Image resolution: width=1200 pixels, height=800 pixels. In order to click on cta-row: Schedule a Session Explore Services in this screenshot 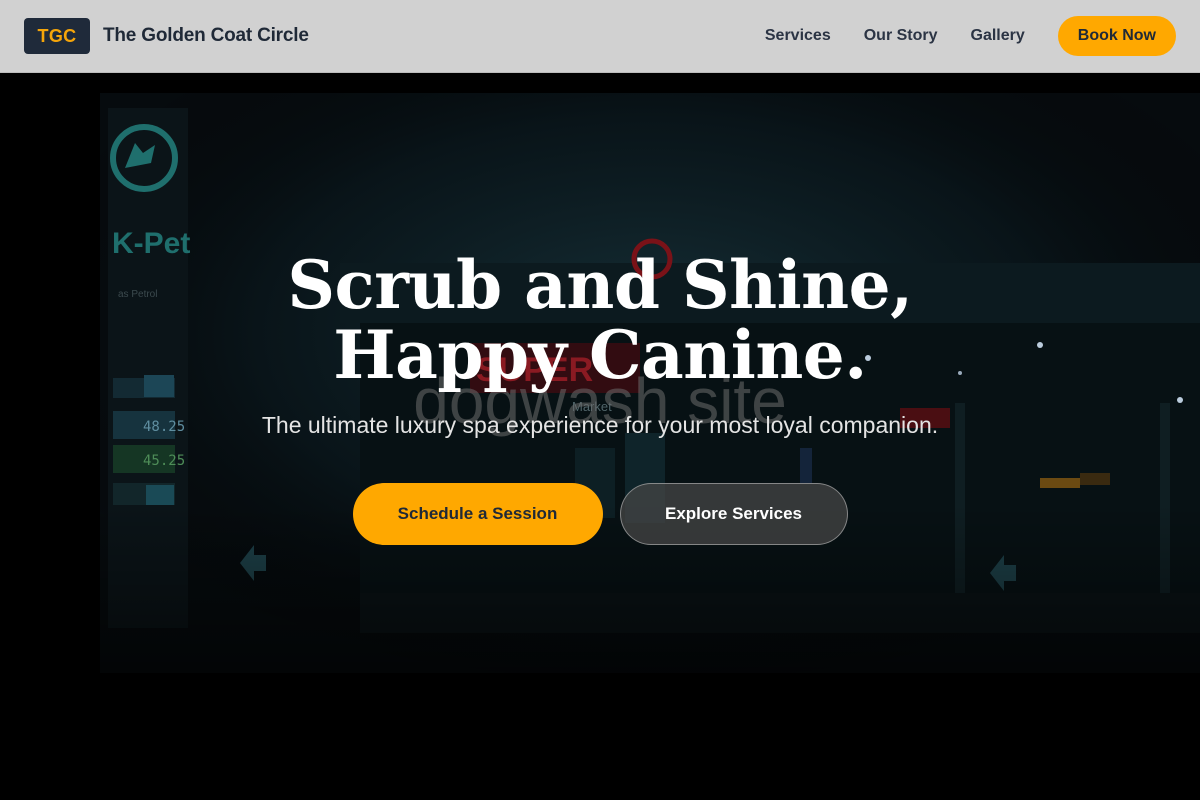, I will do `click(600, 514)`.